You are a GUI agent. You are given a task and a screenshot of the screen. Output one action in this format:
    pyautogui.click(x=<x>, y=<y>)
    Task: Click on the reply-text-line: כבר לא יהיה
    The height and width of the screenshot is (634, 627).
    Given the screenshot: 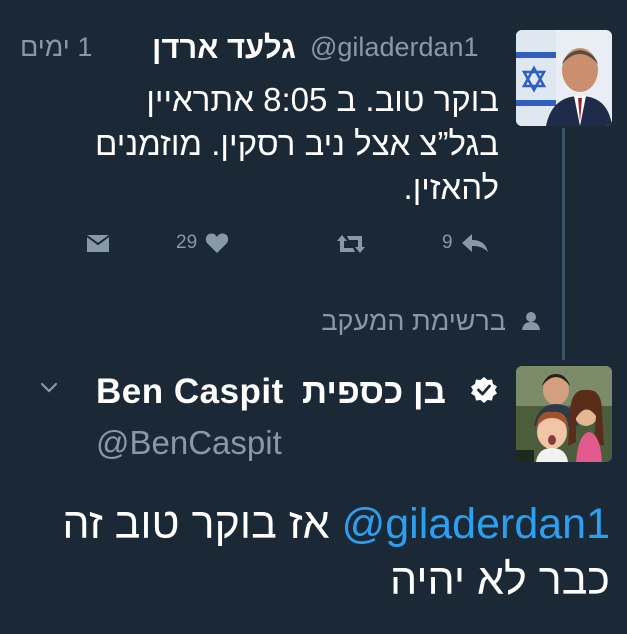 What is the action you would take?
    pyautogui.click(x=499, y=580)
    